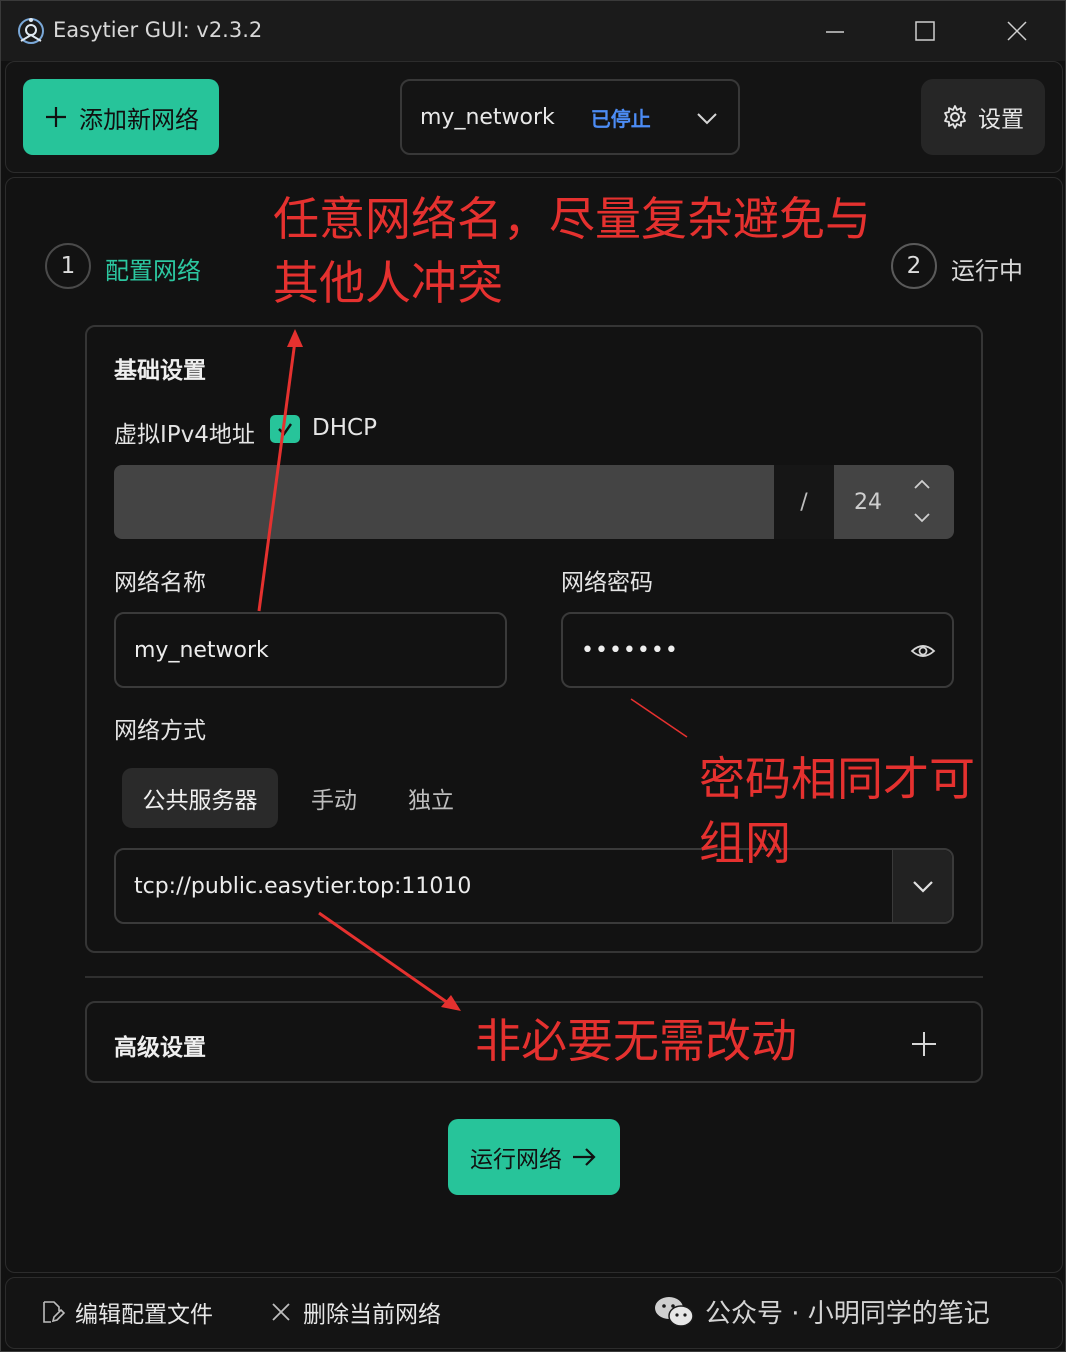 Image resolution: width=1066 pixels, height=1352 pixels. Describe the element at coordinates (184, 435) in the screenshot. I see `virtual-ipv4-label: 虚拟IPv4地址` at that location.